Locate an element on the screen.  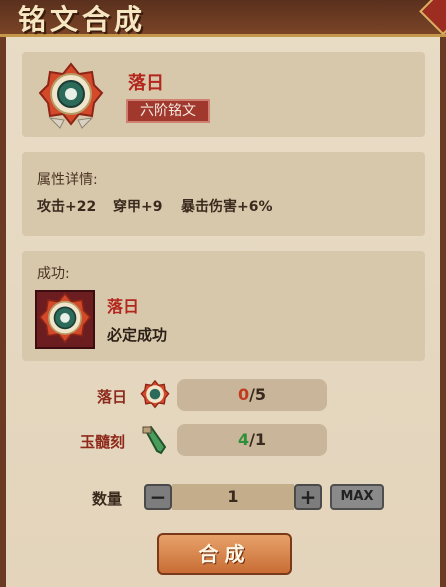
have-count: 0 is located at coordinates (243, 394).